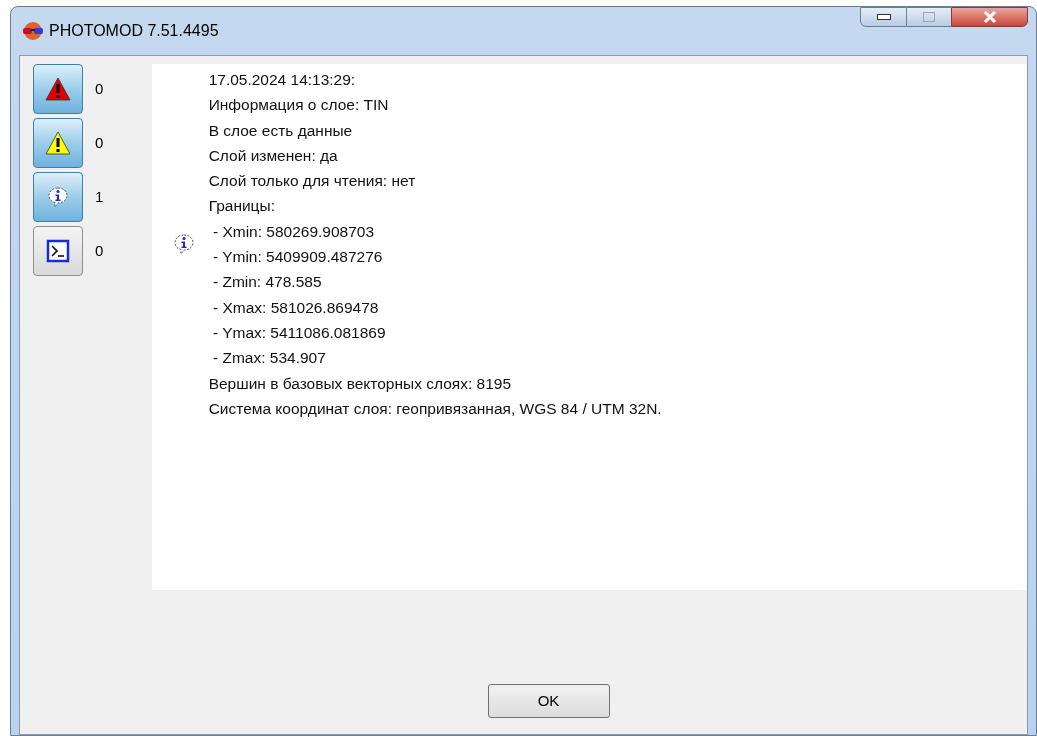 The height and width of the screenshot is (736, 1037). I want to click on log-line: - Ymax: 5411086.081869, so click(299, 332).